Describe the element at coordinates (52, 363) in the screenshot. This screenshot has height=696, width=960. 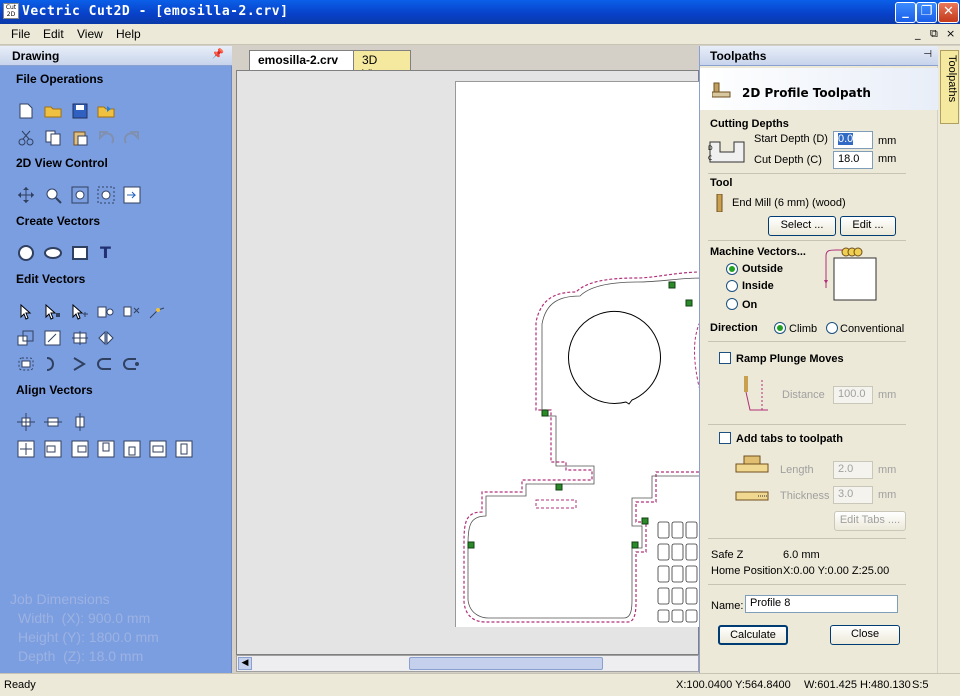
I see `fillet-icon` at that location.